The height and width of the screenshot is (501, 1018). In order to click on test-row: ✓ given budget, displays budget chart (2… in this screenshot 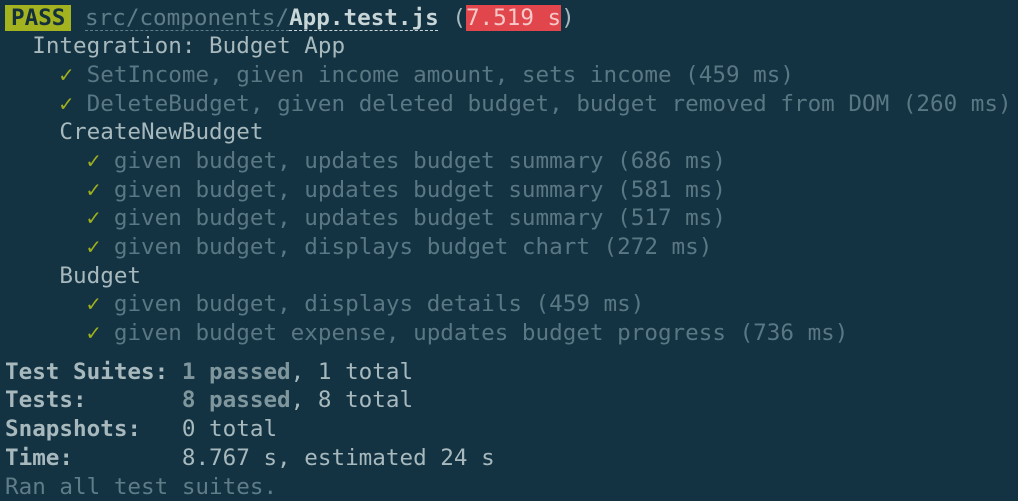, I will do `click(511, 247)`.